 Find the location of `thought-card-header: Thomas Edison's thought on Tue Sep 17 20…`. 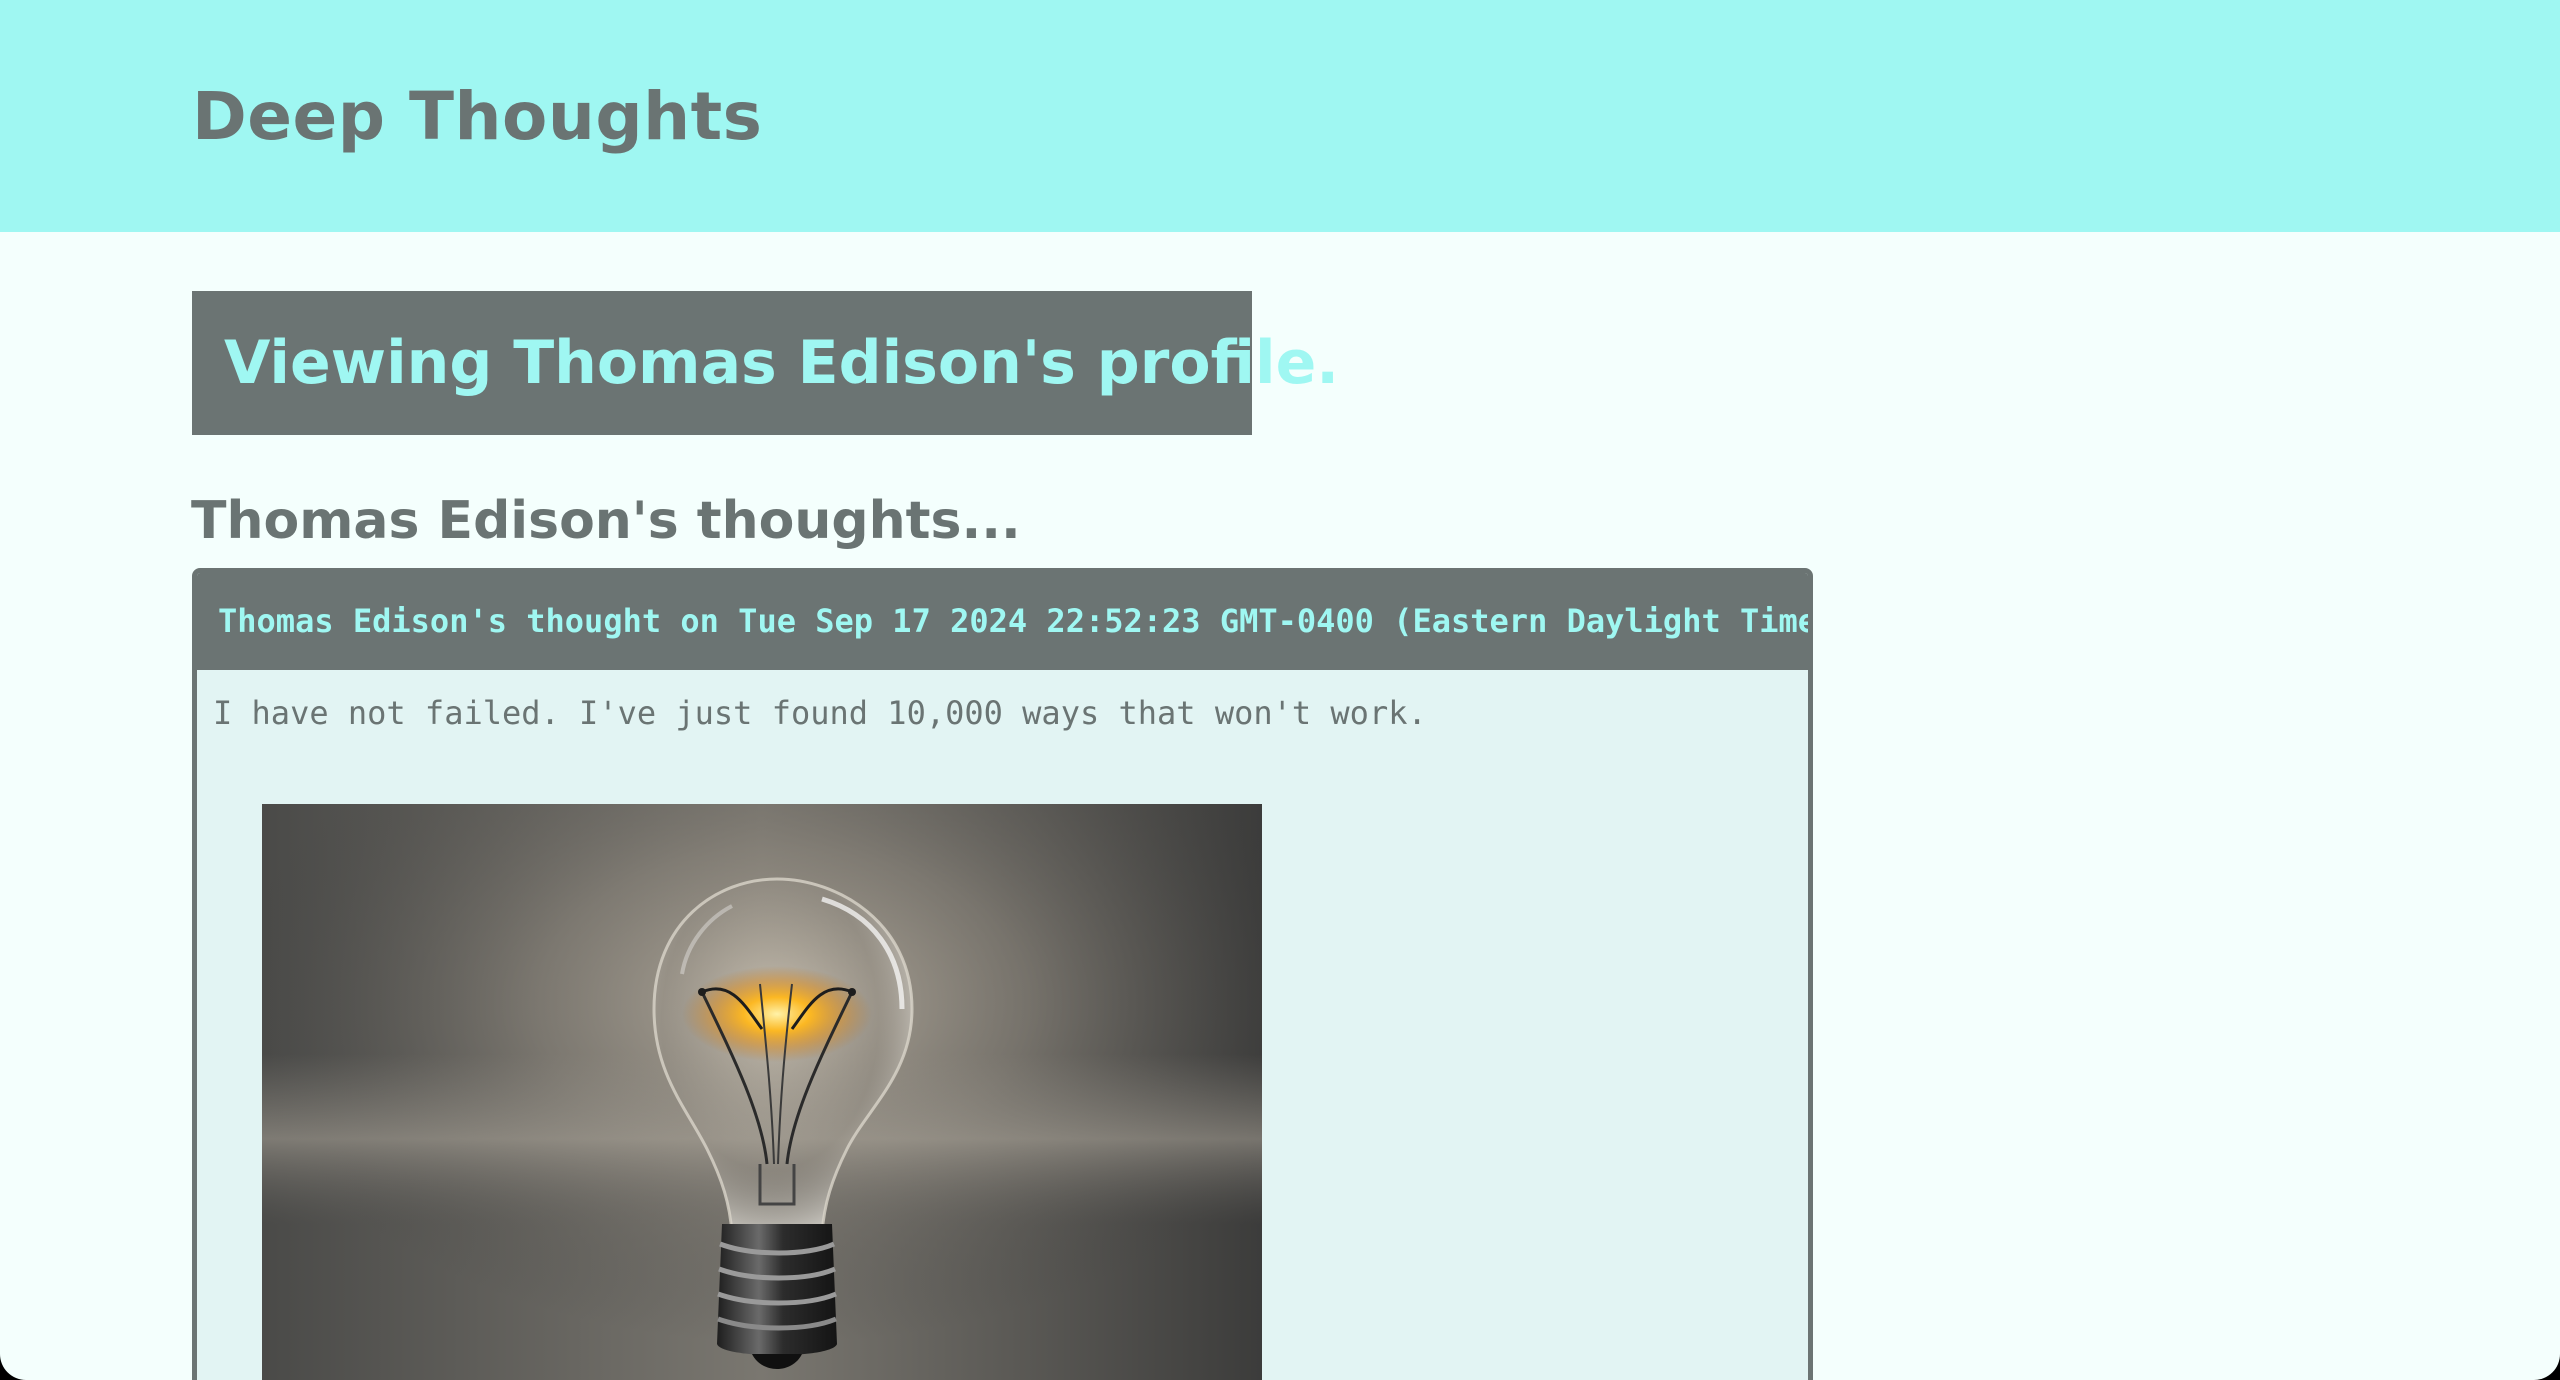

thought-card-header: Thomas Edison's thought on Tue Sep 17 20… is located at coordinates (1002, 621).